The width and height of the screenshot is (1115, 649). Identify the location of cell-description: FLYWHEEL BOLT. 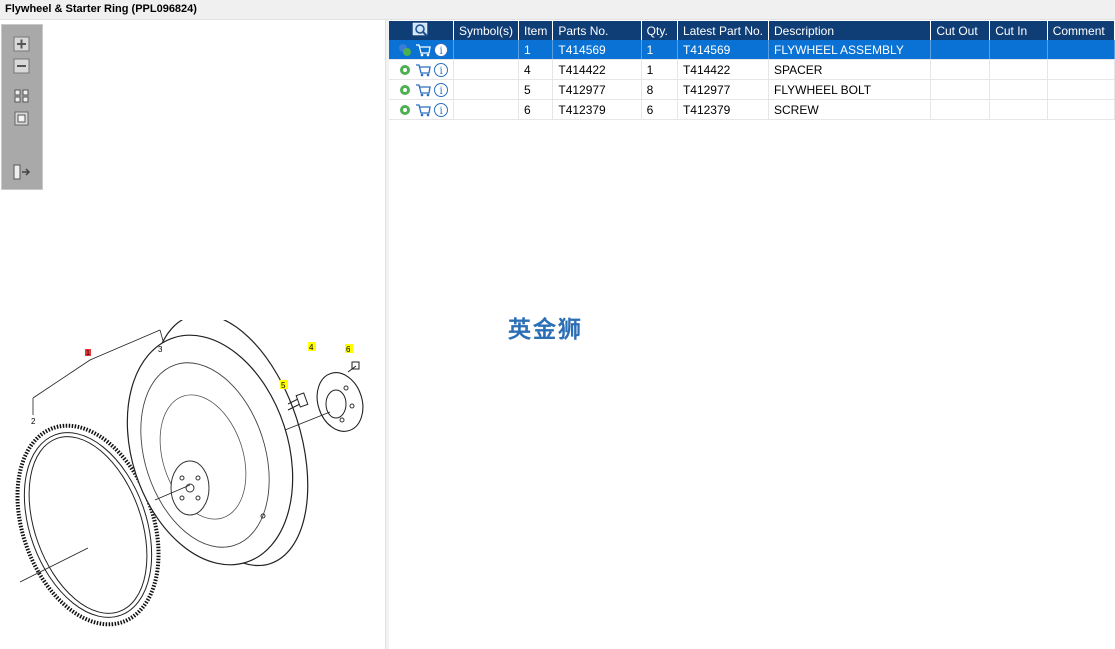
(850, 89).